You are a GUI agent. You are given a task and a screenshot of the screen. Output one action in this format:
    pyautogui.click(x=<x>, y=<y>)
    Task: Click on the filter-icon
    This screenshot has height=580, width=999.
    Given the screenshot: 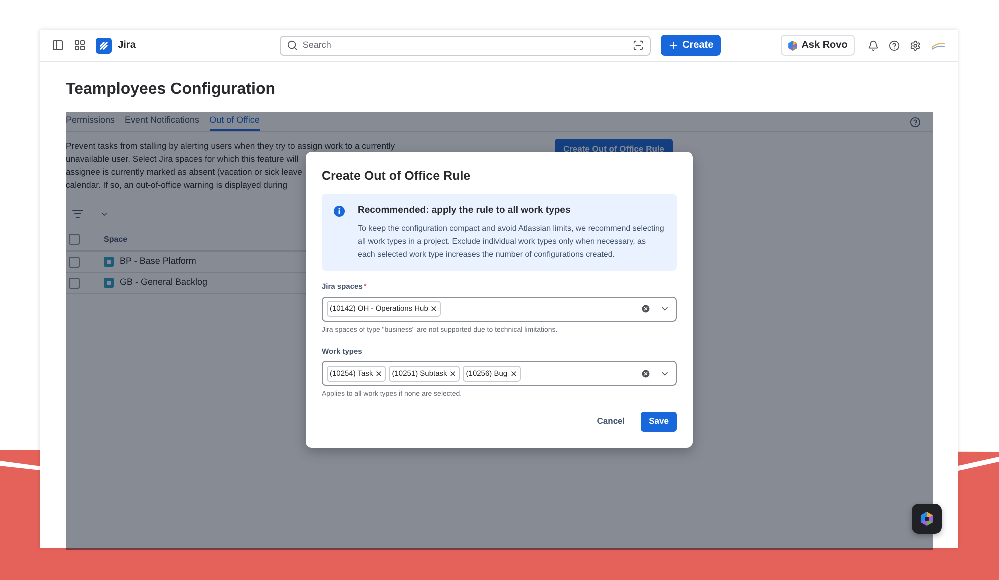 What is the action you would take?
    pyautogui.click(x=78, y=214)
    